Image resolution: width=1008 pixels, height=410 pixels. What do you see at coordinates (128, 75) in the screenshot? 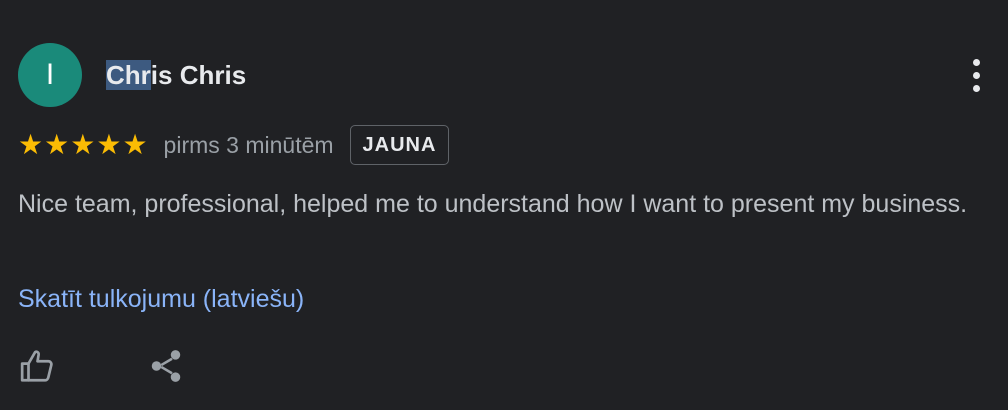
I see `author-name-selected-part: Chr` at bounding box center [128, 75].